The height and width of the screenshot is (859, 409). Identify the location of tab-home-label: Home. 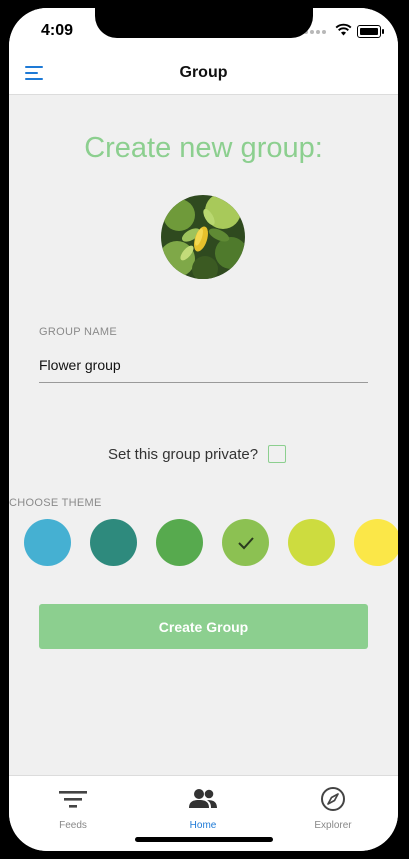
(203, 825).